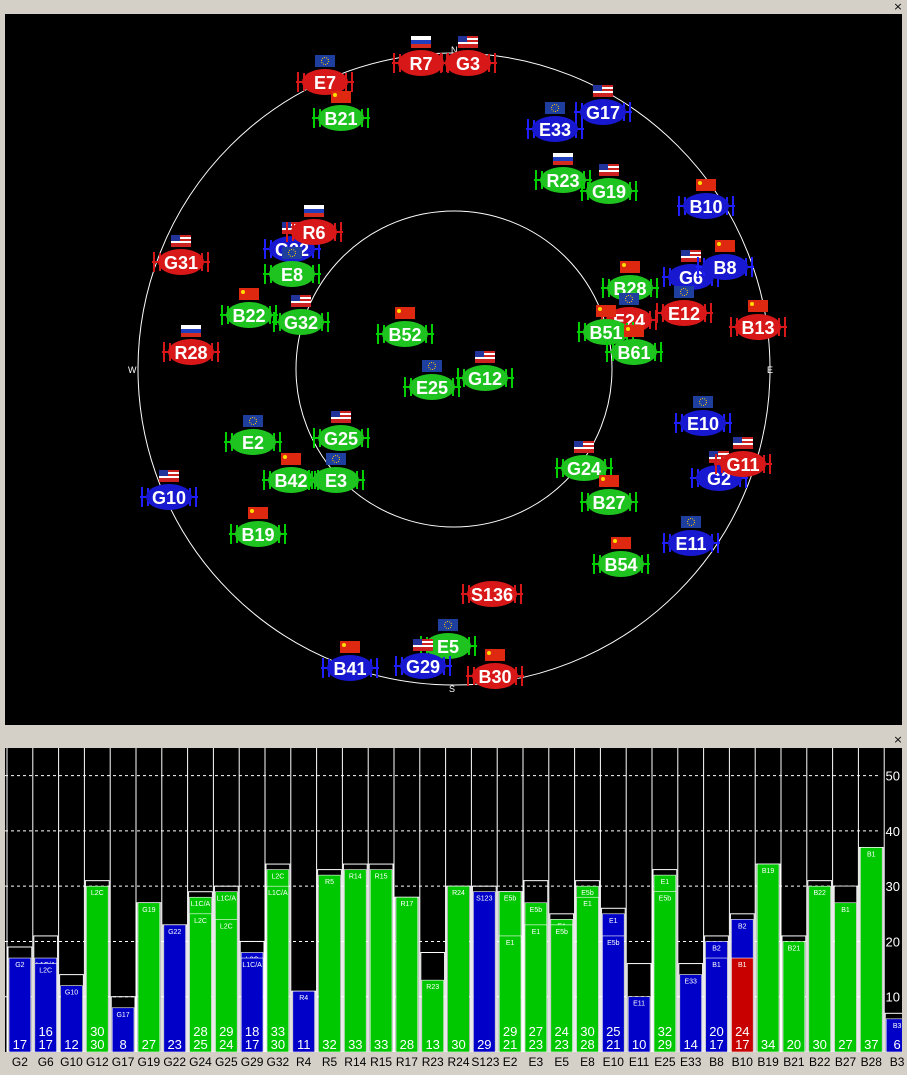  Describe the element at coordinates (350, 661) in the screenshot. I see `satellite-b41: B41` at that location.